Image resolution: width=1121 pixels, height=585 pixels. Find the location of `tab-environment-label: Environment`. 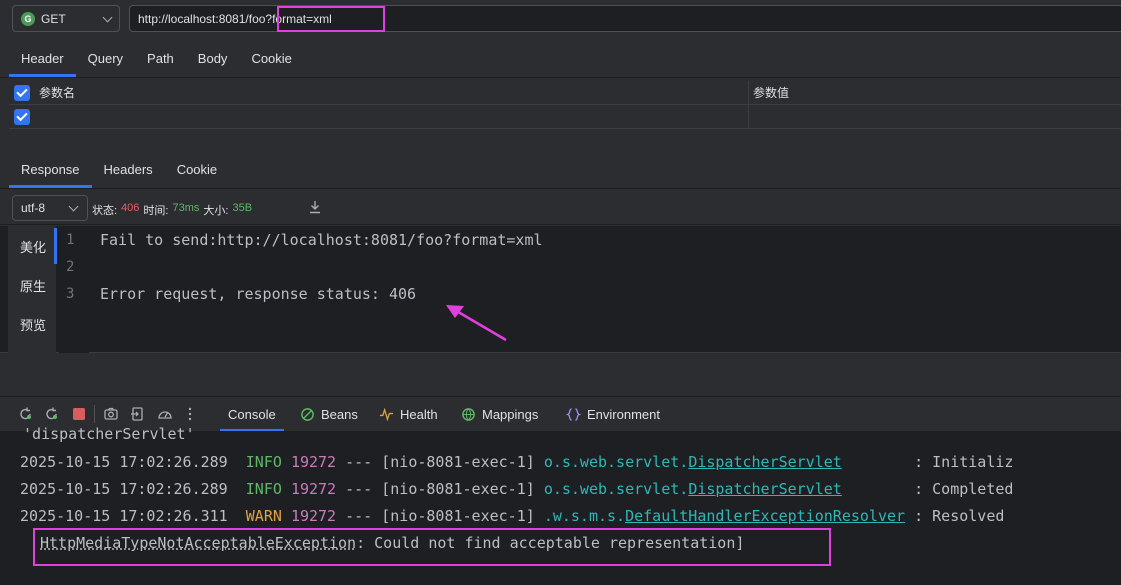

tab-environment-label: Environment is located at coordinates (623, 414).